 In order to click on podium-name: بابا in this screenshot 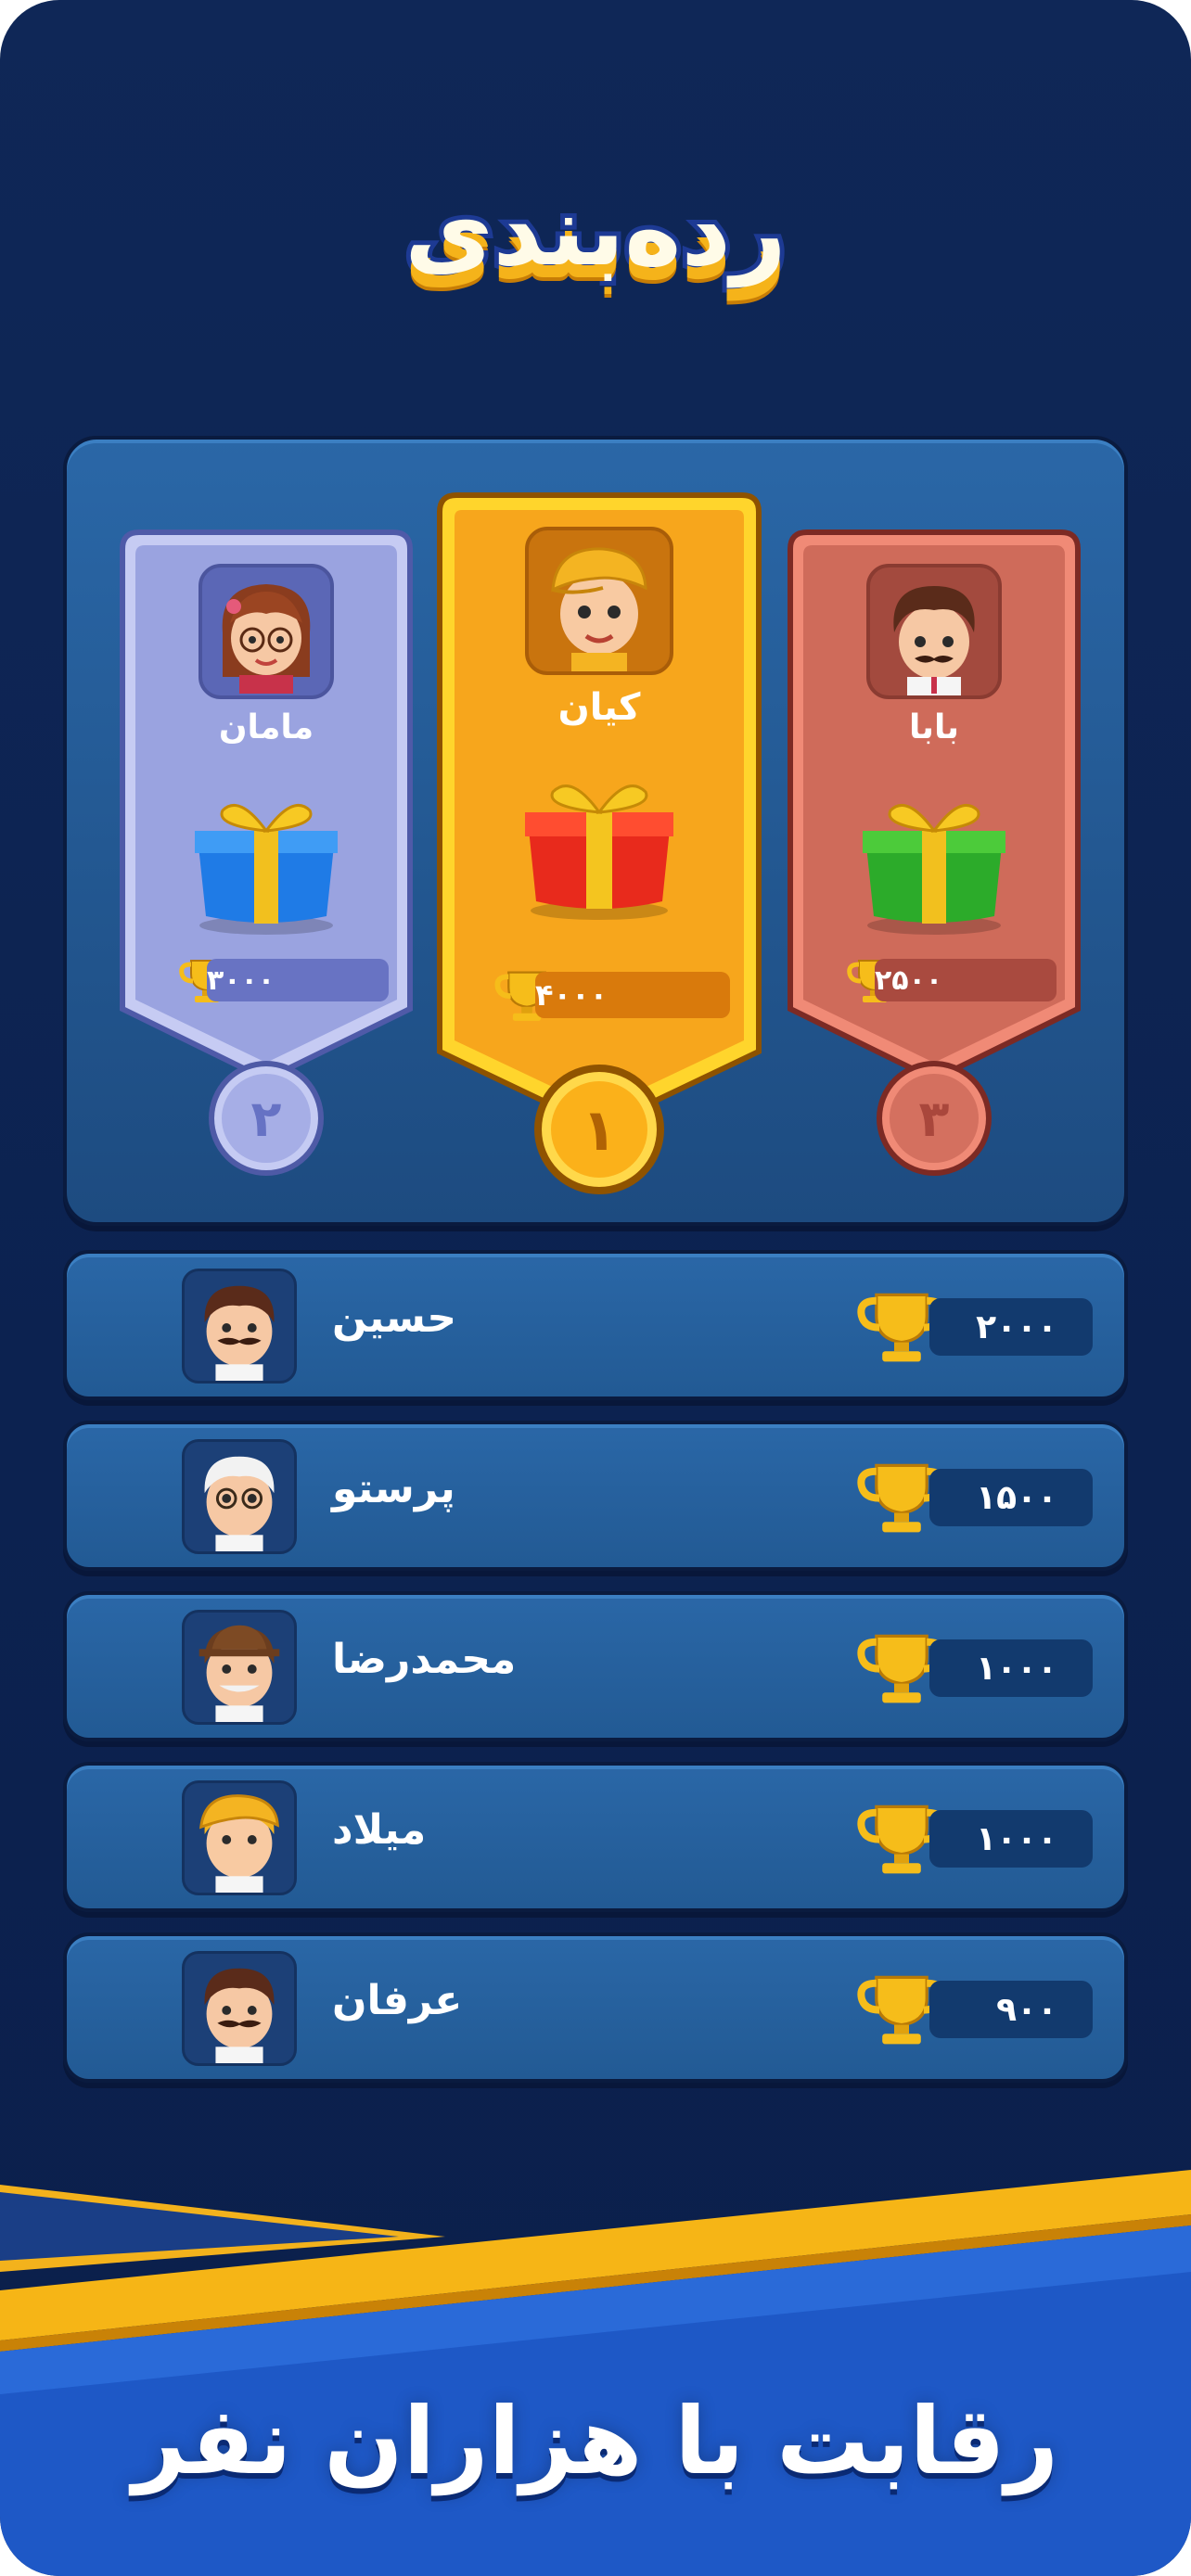, I will do `click(934, 727)`.